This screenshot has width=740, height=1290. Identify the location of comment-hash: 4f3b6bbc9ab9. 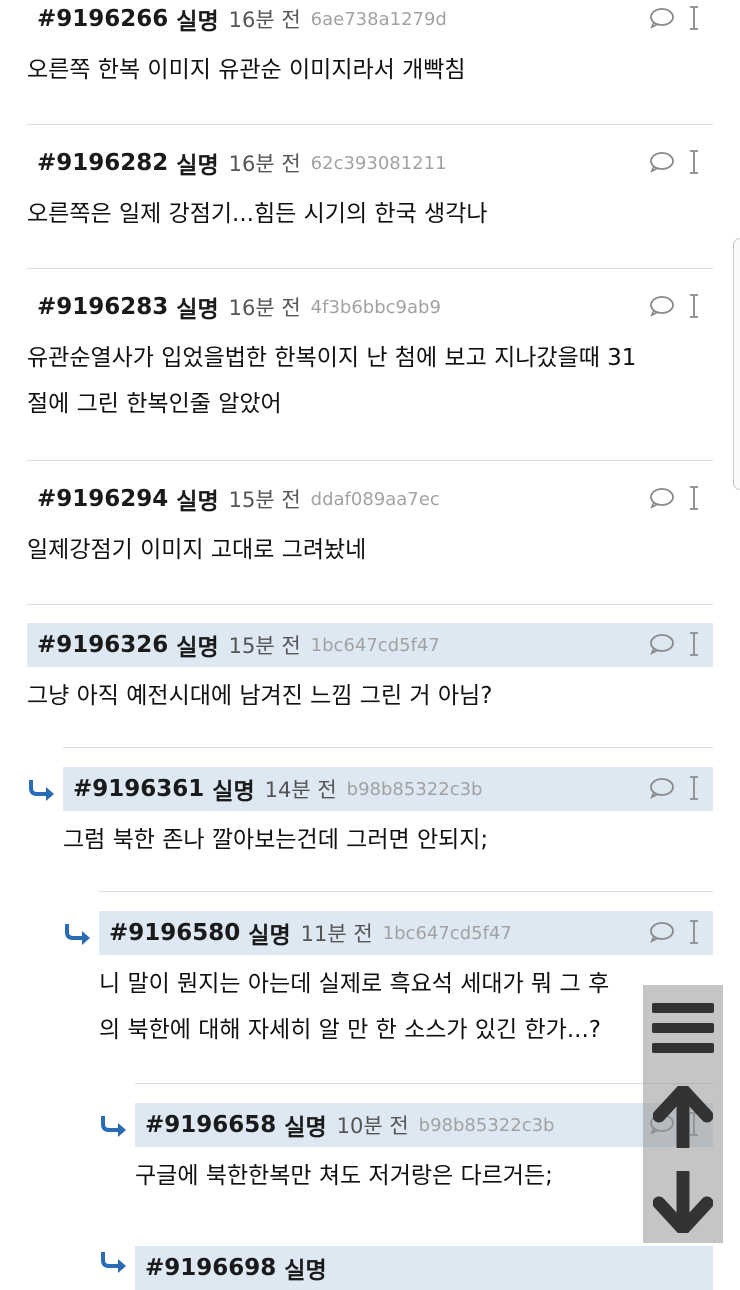
(375, 307).